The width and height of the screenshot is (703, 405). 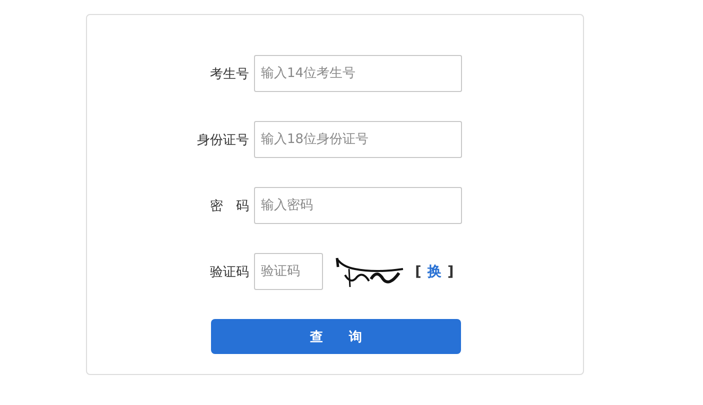 What do you see at coordinates (223, 140) in the screenshot?
I see `field-label: 身份证号` at bounding box center [223, 140].